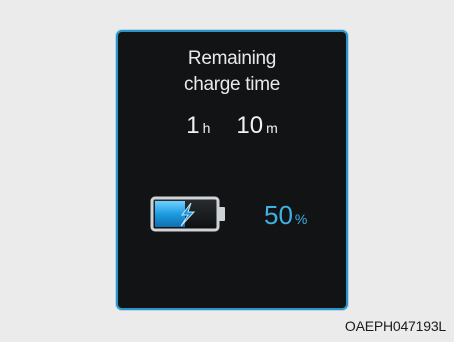 The height and width of the screenshot is (342, 454). What do you see at coordinates (170, 214) in the screenshot?
I see `battery-charge-fill` at bounding box center [170, 214].